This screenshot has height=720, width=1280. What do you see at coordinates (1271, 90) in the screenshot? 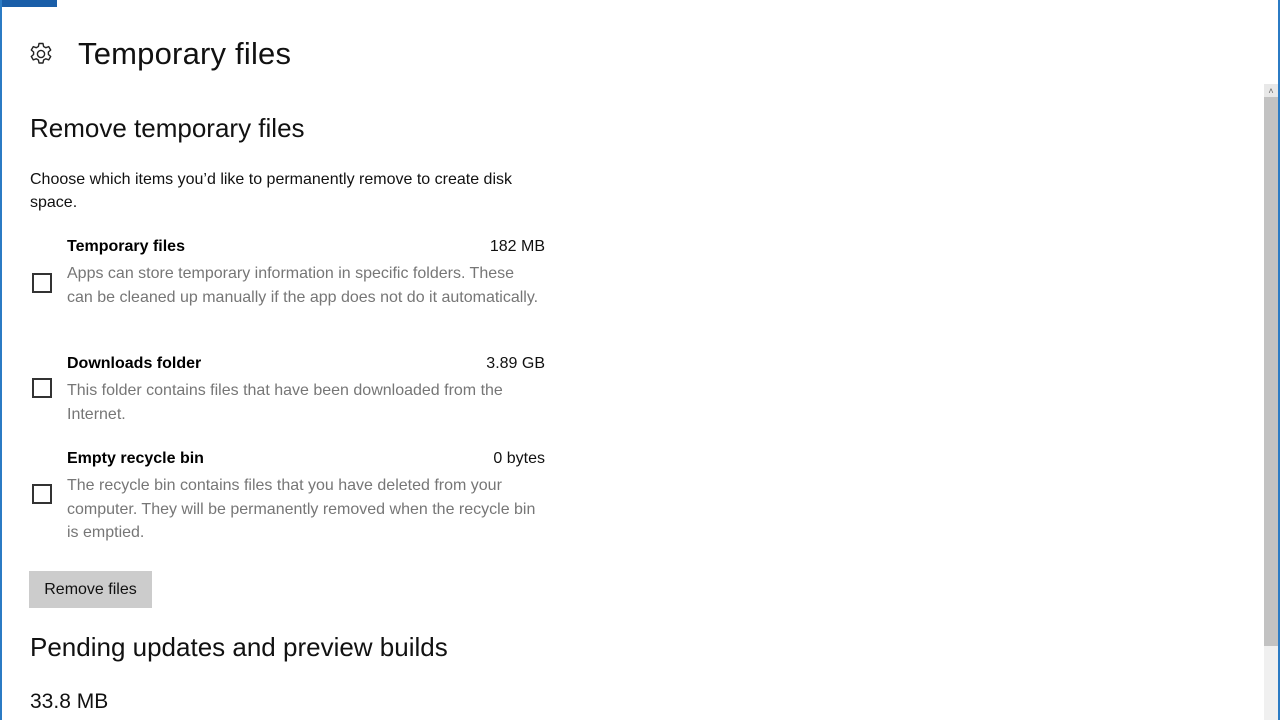
I see `scroll-up-arrow-icon: ˄` at bounding box center [1271, 90].